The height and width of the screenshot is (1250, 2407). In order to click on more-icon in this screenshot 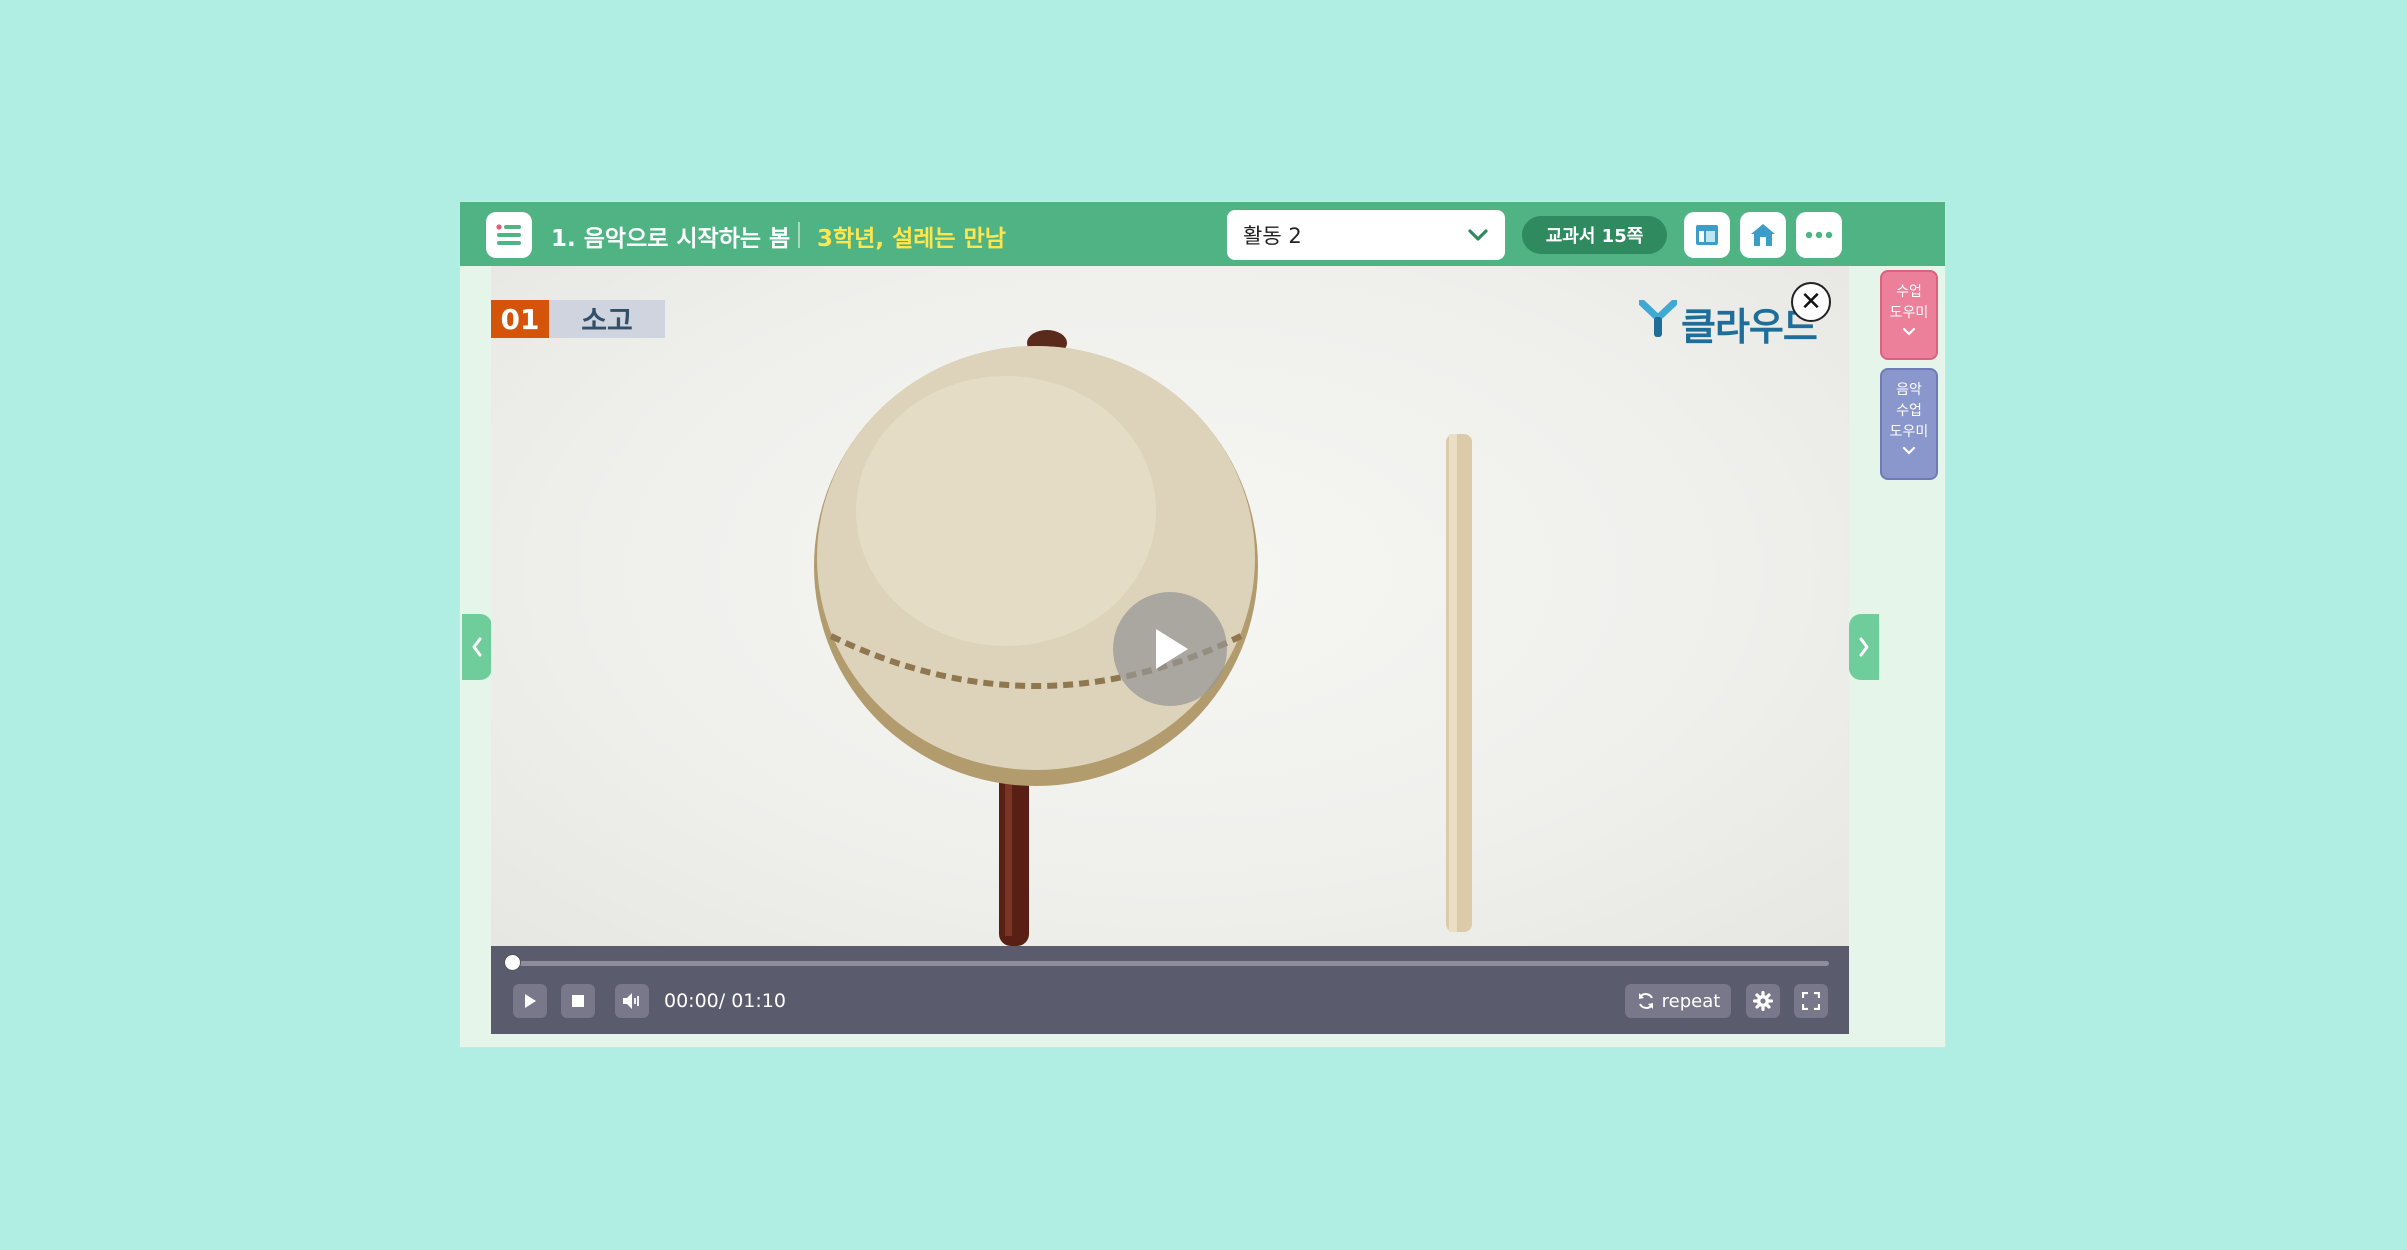, I will do `click(1819, 235)`.